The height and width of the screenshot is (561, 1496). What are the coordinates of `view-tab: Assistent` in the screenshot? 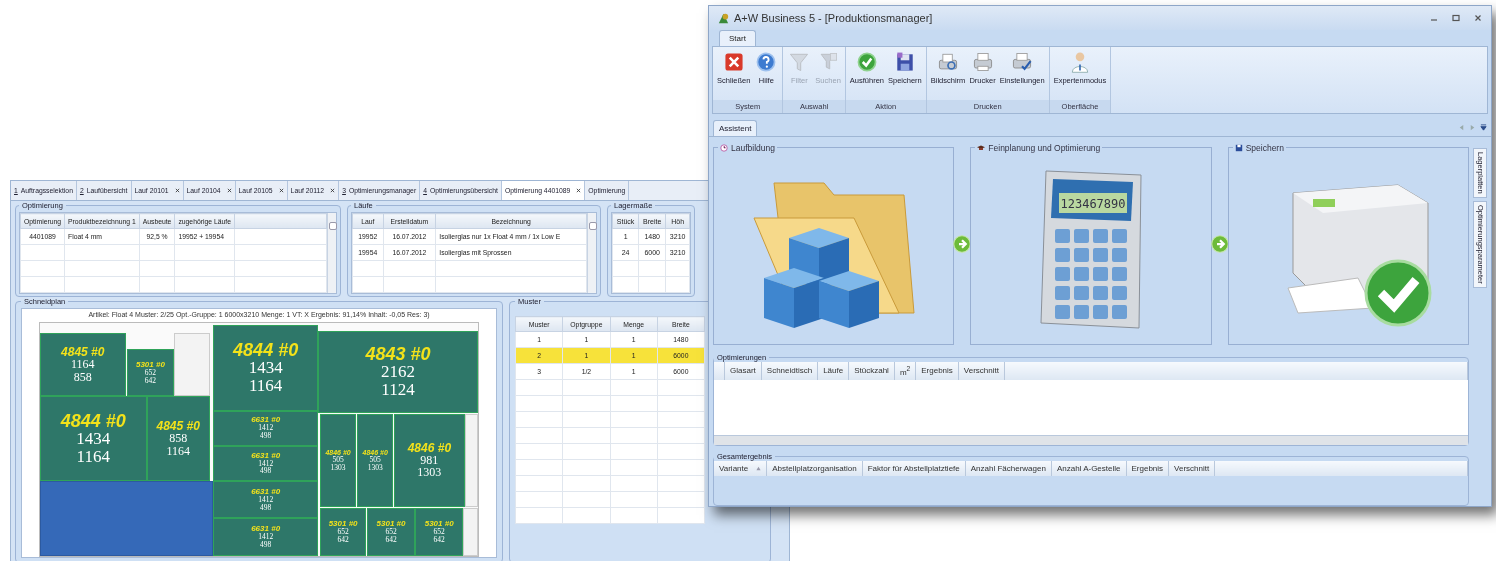 It's located at (735, 128).